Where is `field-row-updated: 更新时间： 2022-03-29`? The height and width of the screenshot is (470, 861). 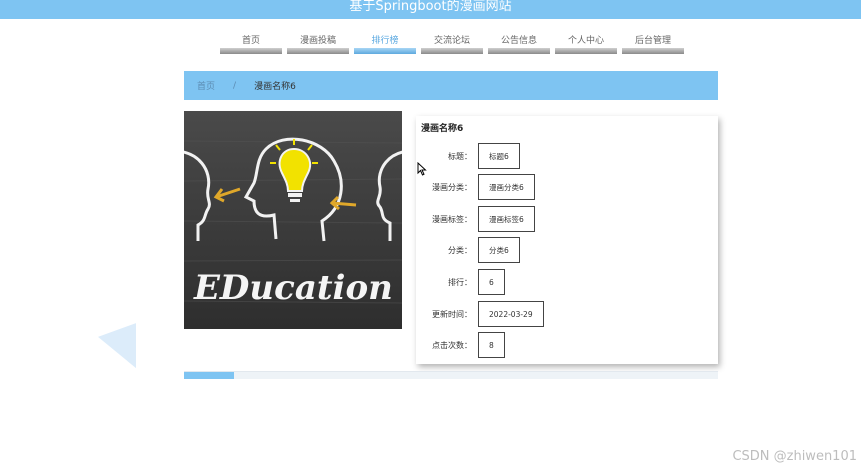 field-row-updated: 更新时间： 2022-03-29 is located at coordinates (480, 314).